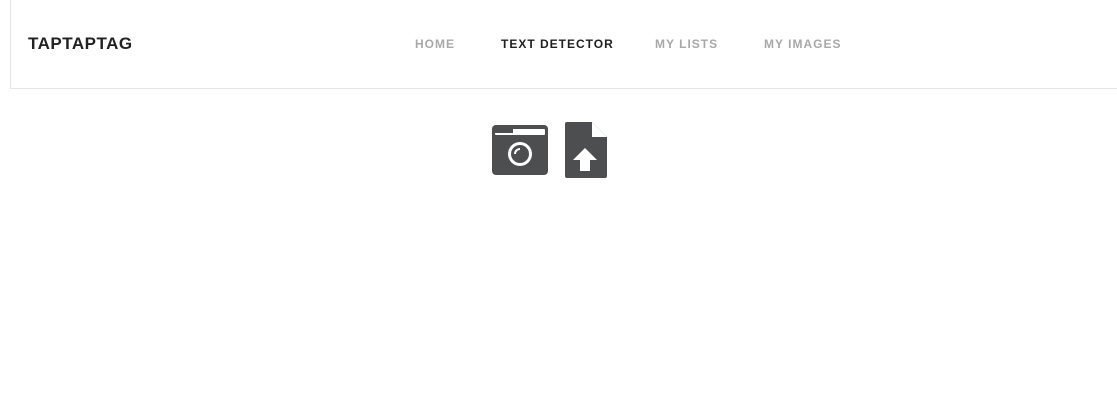 The image size is (1117, 403). What do you see at coordinates (557, 44) in the screenshot?
I see `nav-item-text-detector: TEXT DETECTOR` at bounding box center [557, 44].